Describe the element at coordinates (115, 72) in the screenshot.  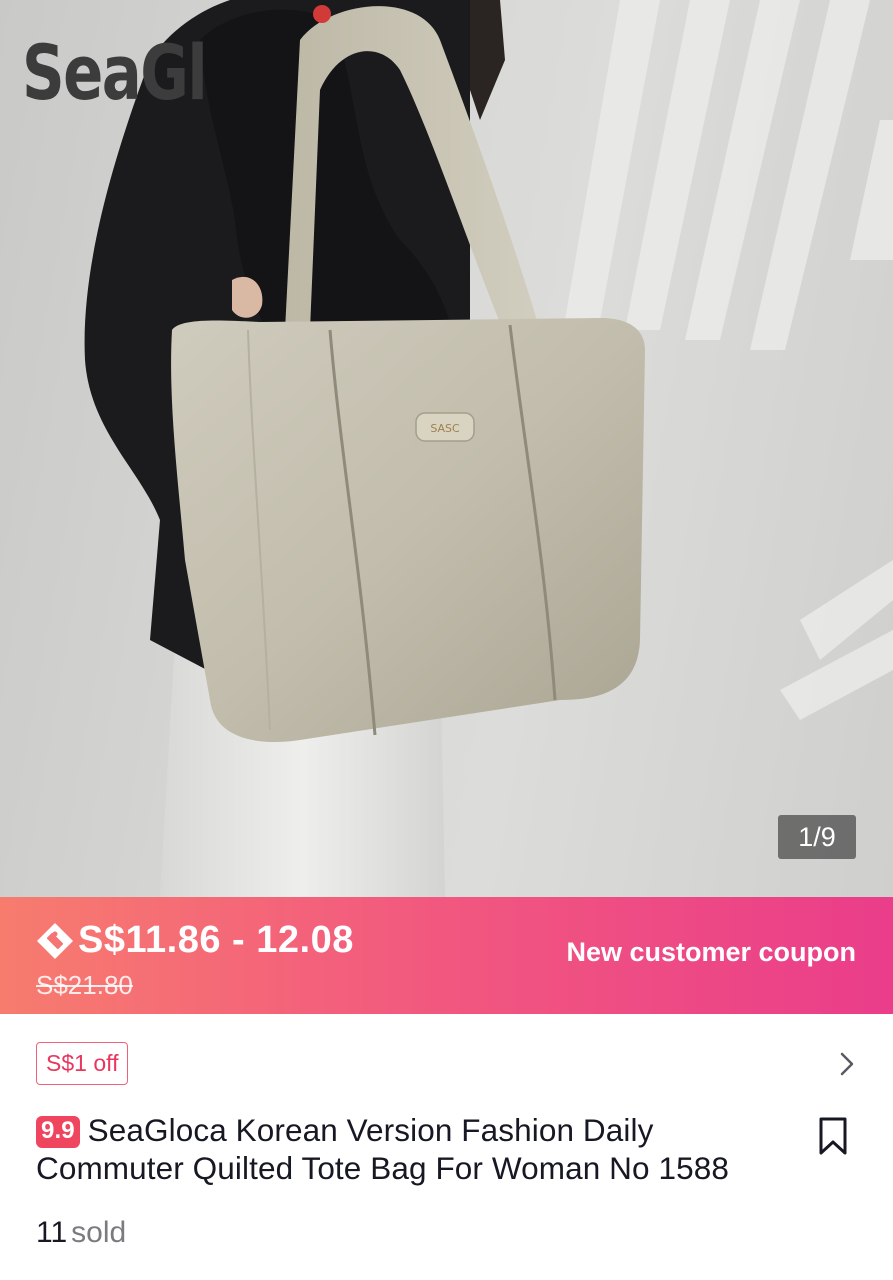
I see `brand-watermark: SeaGl` at that location.